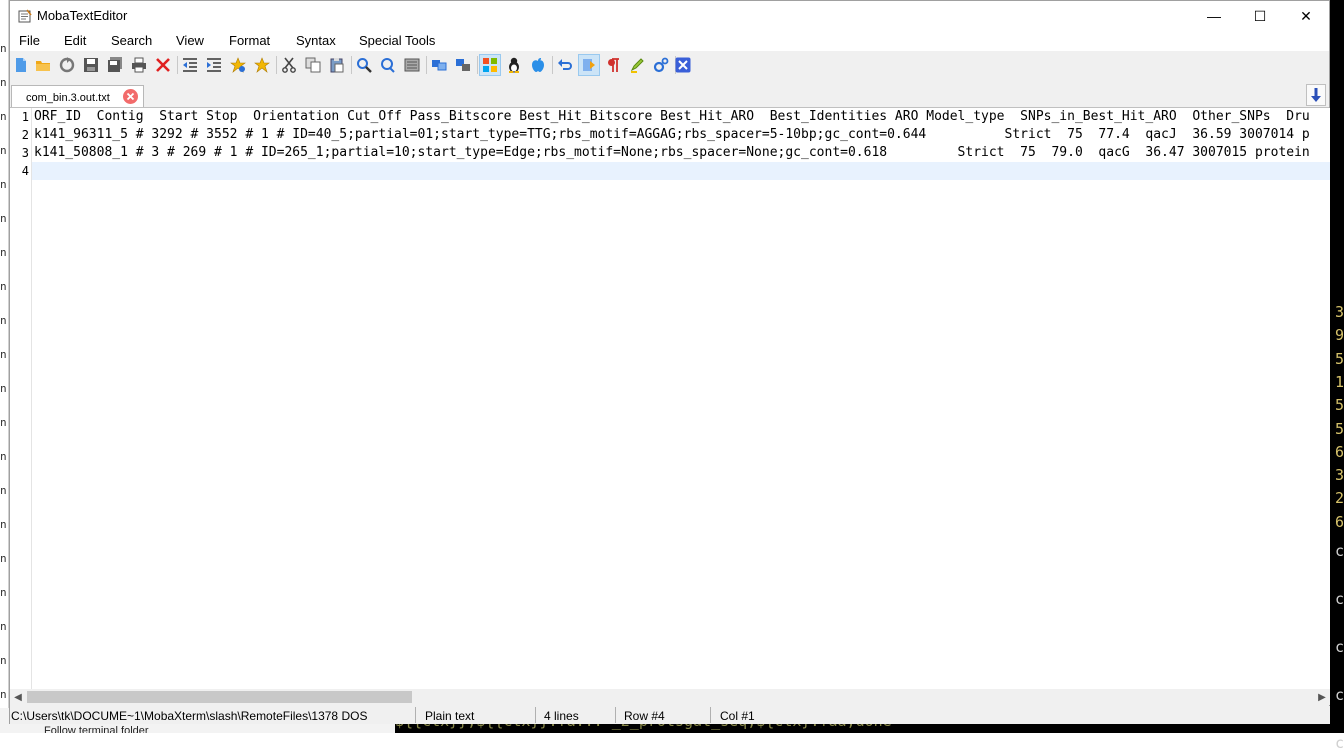  What do you see at coordinates (25, 135) in the screenshot?
I see `line-number: 2` at bounding box center [25, 135].